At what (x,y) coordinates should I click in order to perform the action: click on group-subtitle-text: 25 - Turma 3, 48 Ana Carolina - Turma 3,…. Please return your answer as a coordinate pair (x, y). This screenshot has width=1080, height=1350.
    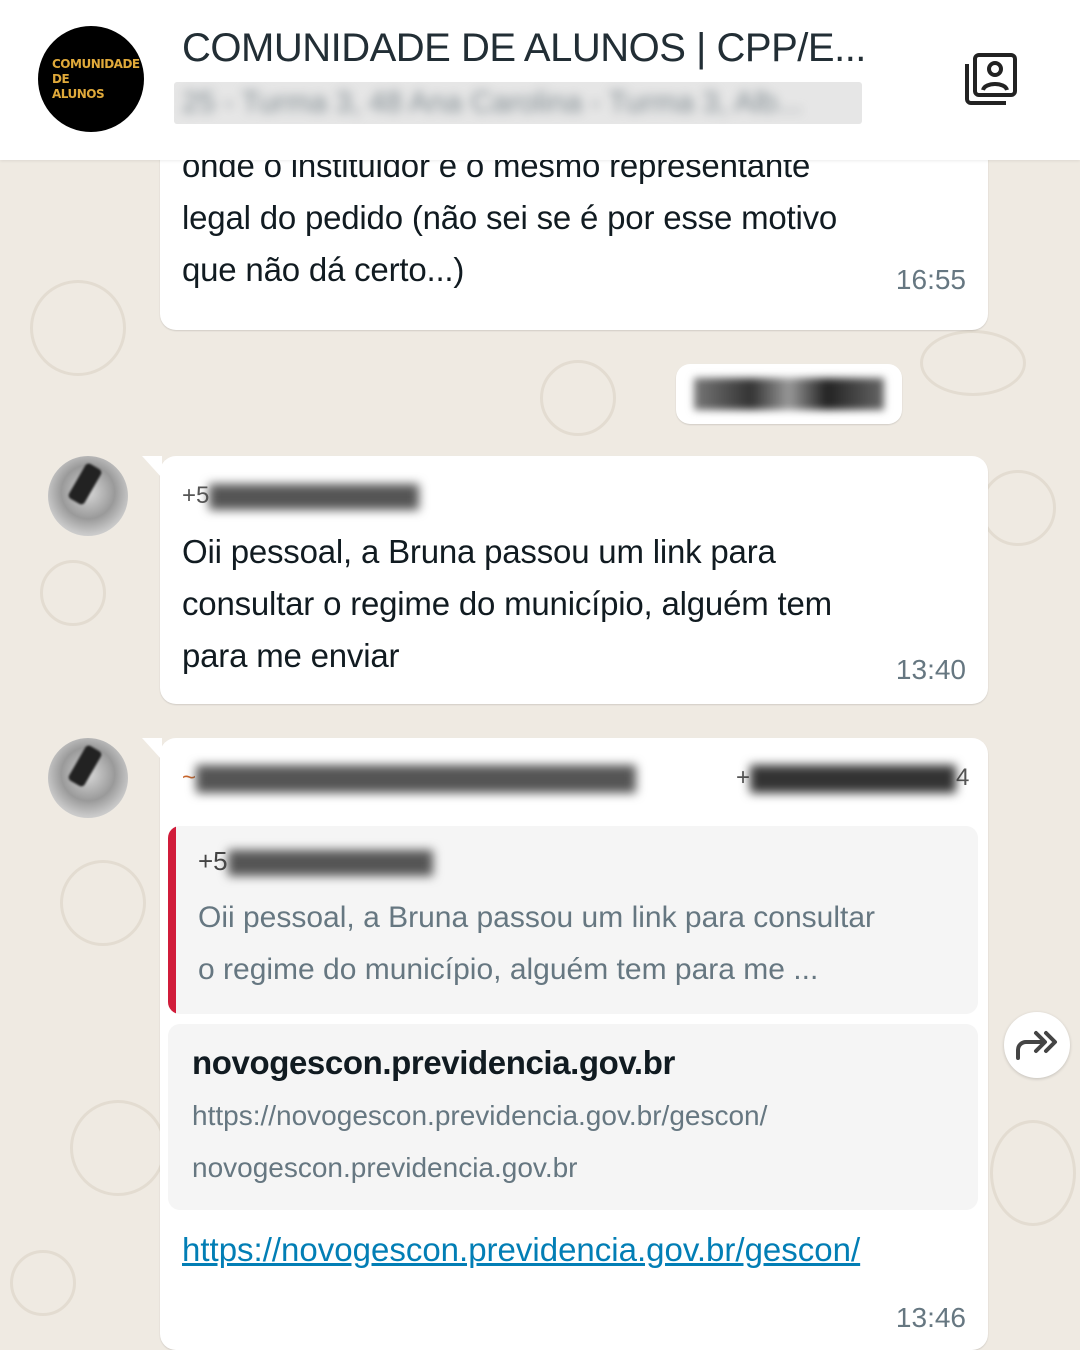
    Looking at the image, I should click on (492, 102).